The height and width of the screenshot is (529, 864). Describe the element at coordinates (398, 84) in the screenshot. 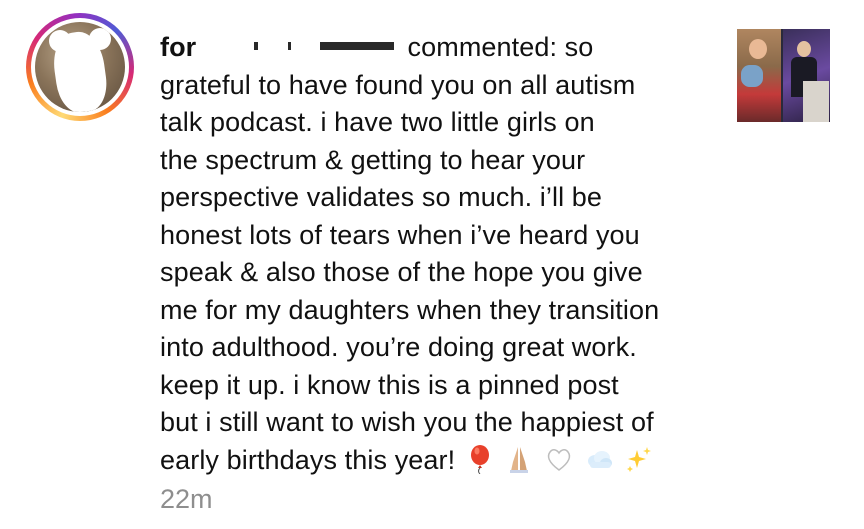

I see `comment-line: grateful to have found you on all autism` at that location.